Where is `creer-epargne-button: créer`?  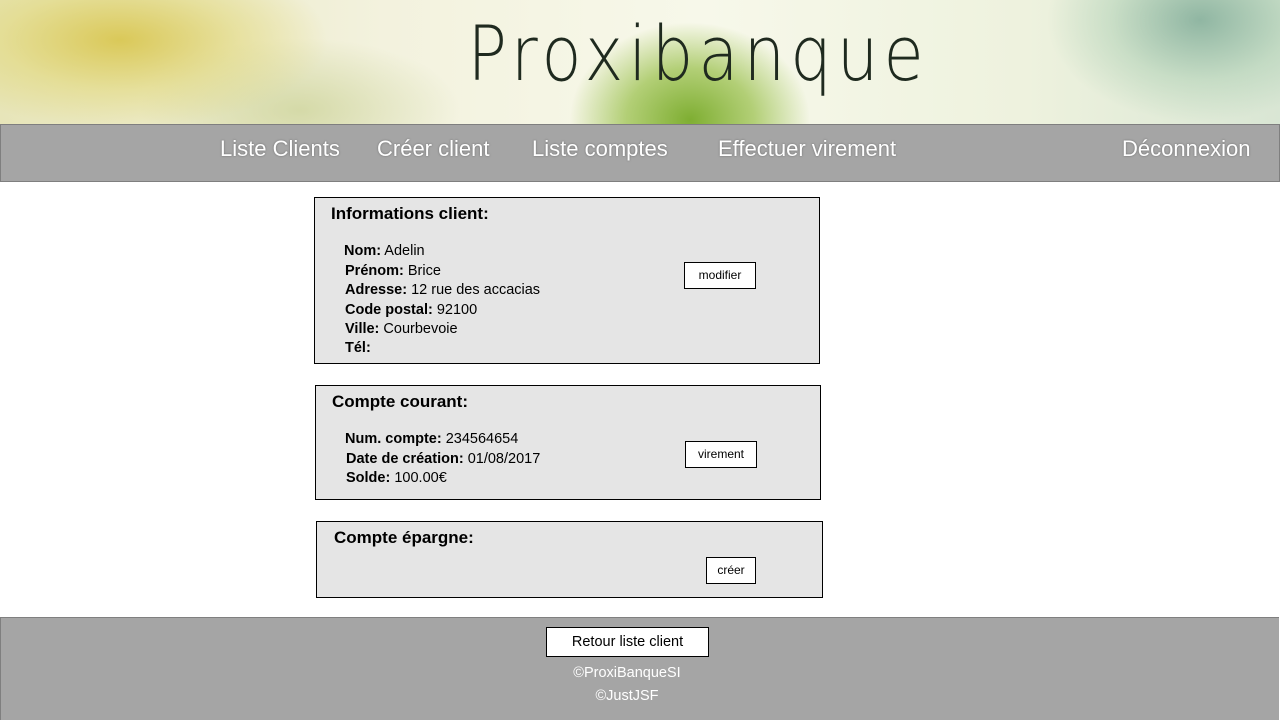
creer-epargne-button: créer is located at coordinates (731, 570).